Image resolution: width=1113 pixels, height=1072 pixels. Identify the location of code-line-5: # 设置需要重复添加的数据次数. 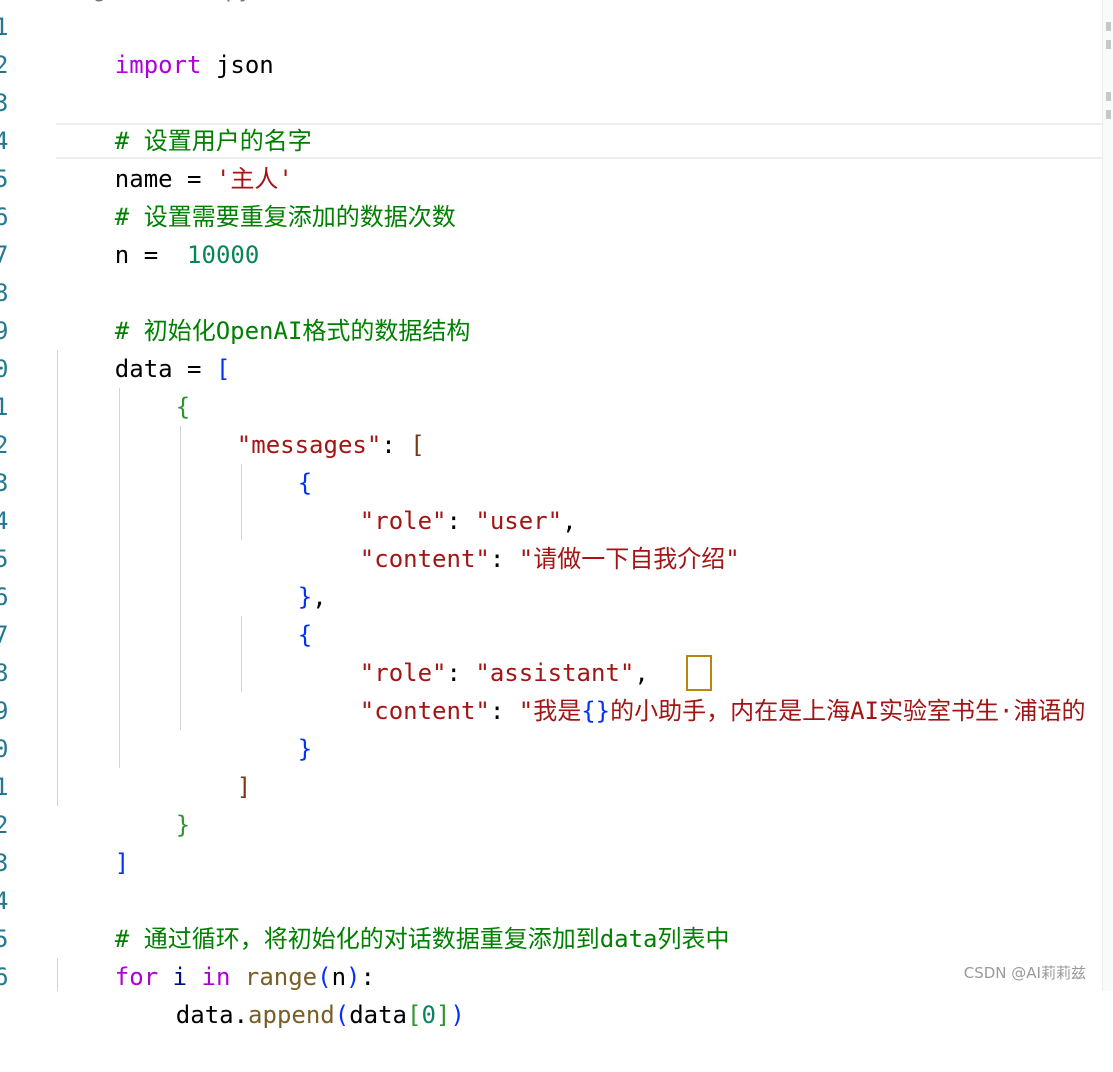
(256, 195).